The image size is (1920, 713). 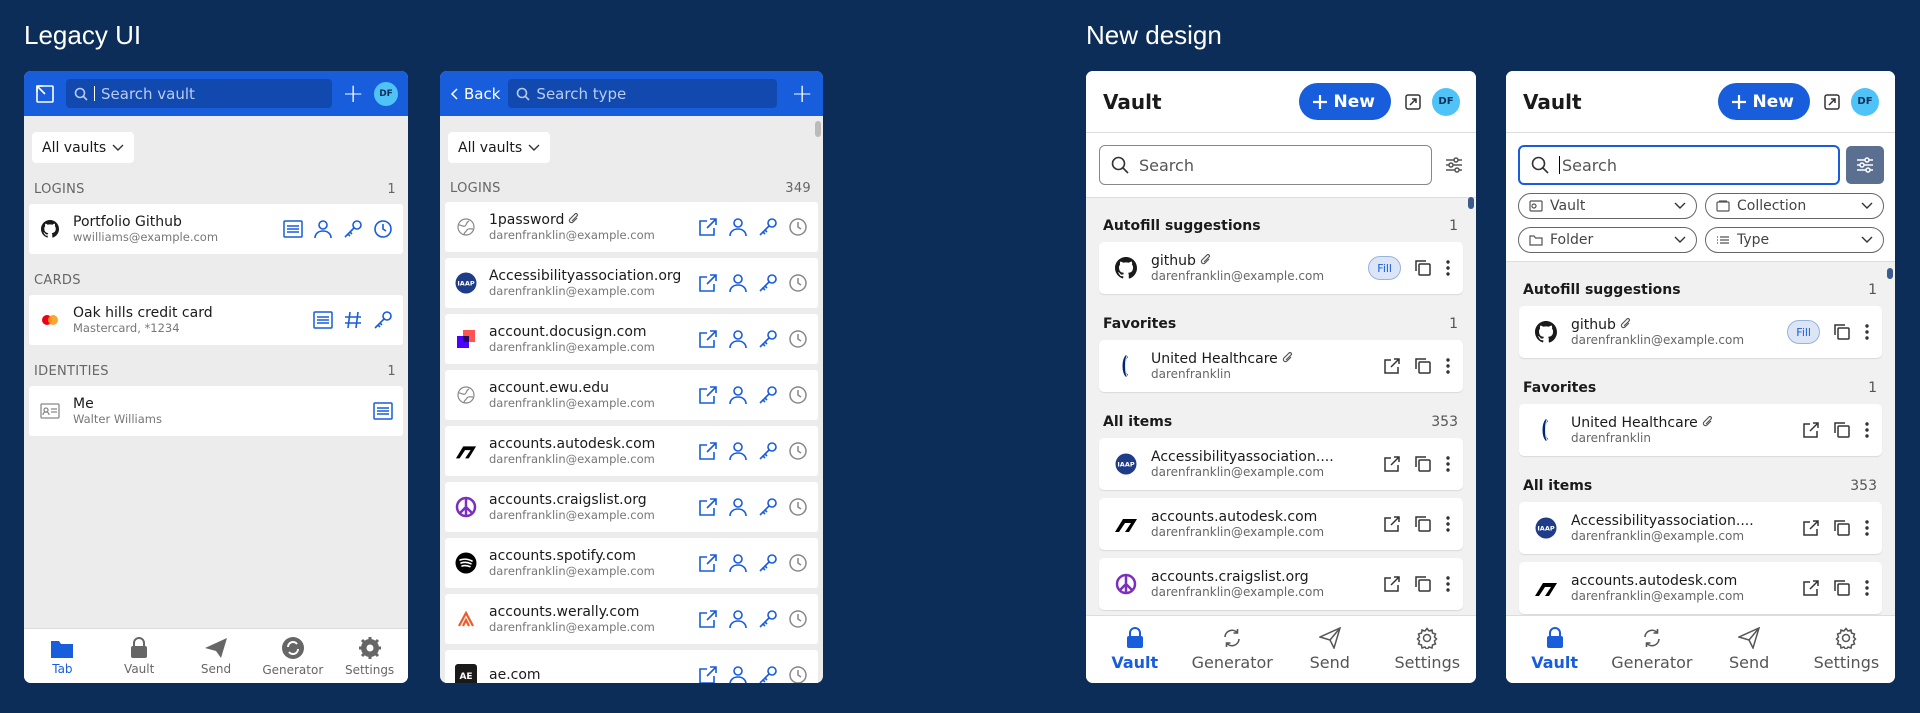 What do you see at coordinates (216, 229) in the screenshot?
I see `list-item: Portfolio Github wwilliams@example.com` at bounding box center [216, 229].